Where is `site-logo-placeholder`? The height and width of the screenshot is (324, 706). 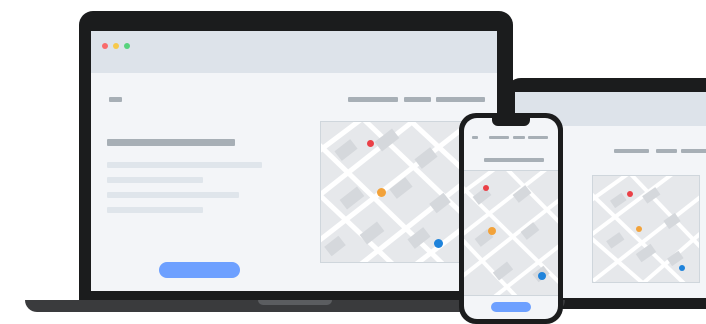 site-logo-placeholder is located at coordinates (115, 99).